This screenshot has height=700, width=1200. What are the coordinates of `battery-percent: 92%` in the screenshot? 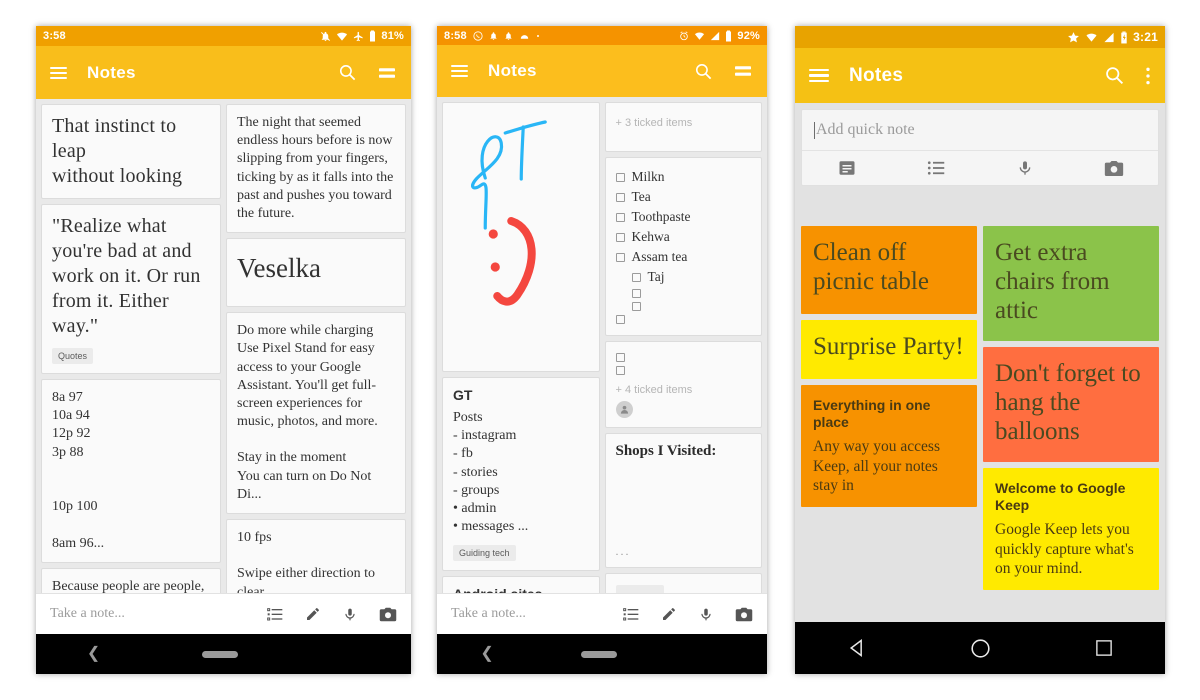 It's located at (748, 35).